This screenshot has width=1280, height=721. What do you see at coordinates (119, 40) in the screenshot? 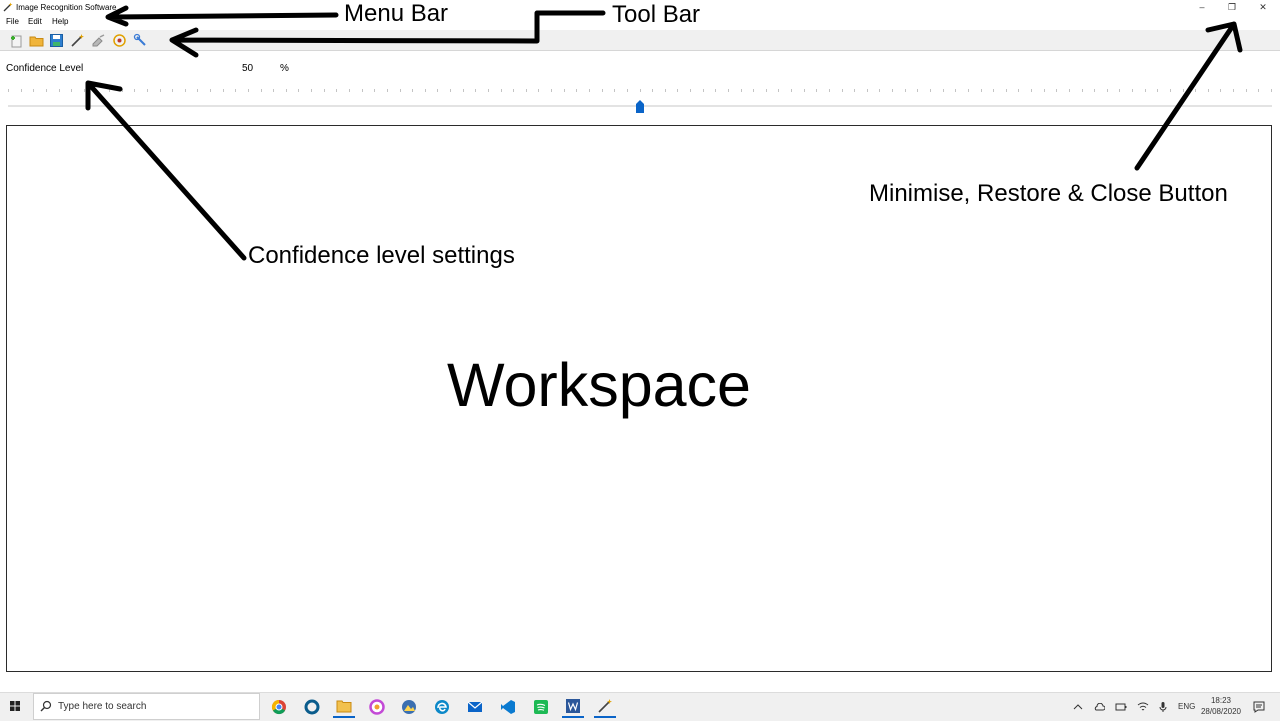
I see `detect-icon` at bounding box center [119, 40].